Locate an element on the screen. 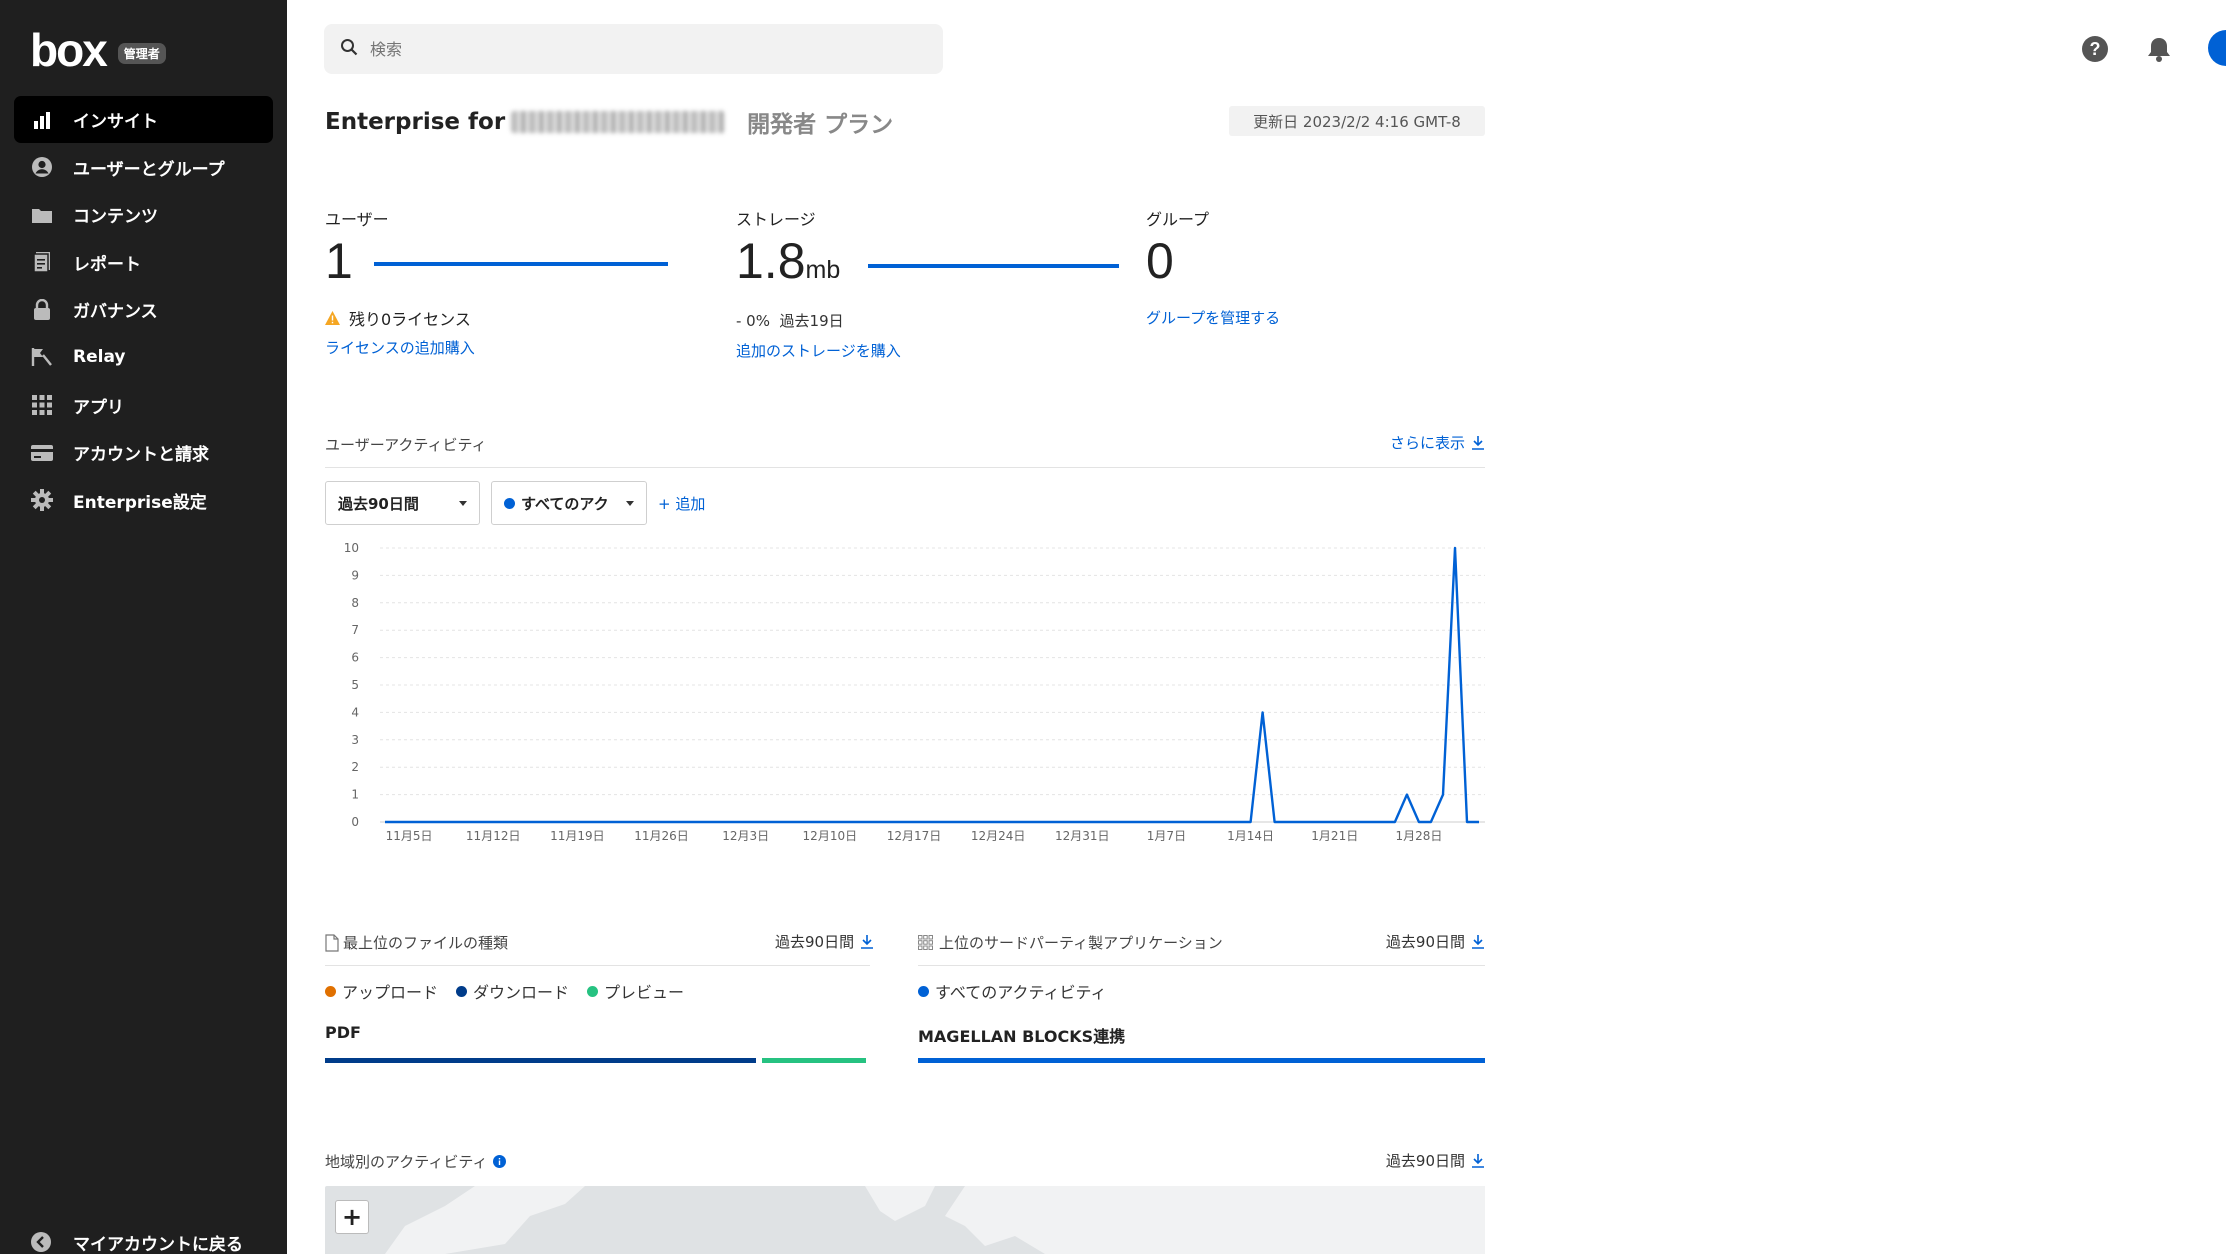 The width and height of the screenshot is (2226, 1254). legend-download: ダウンロード is located at coordinates (512, 991).